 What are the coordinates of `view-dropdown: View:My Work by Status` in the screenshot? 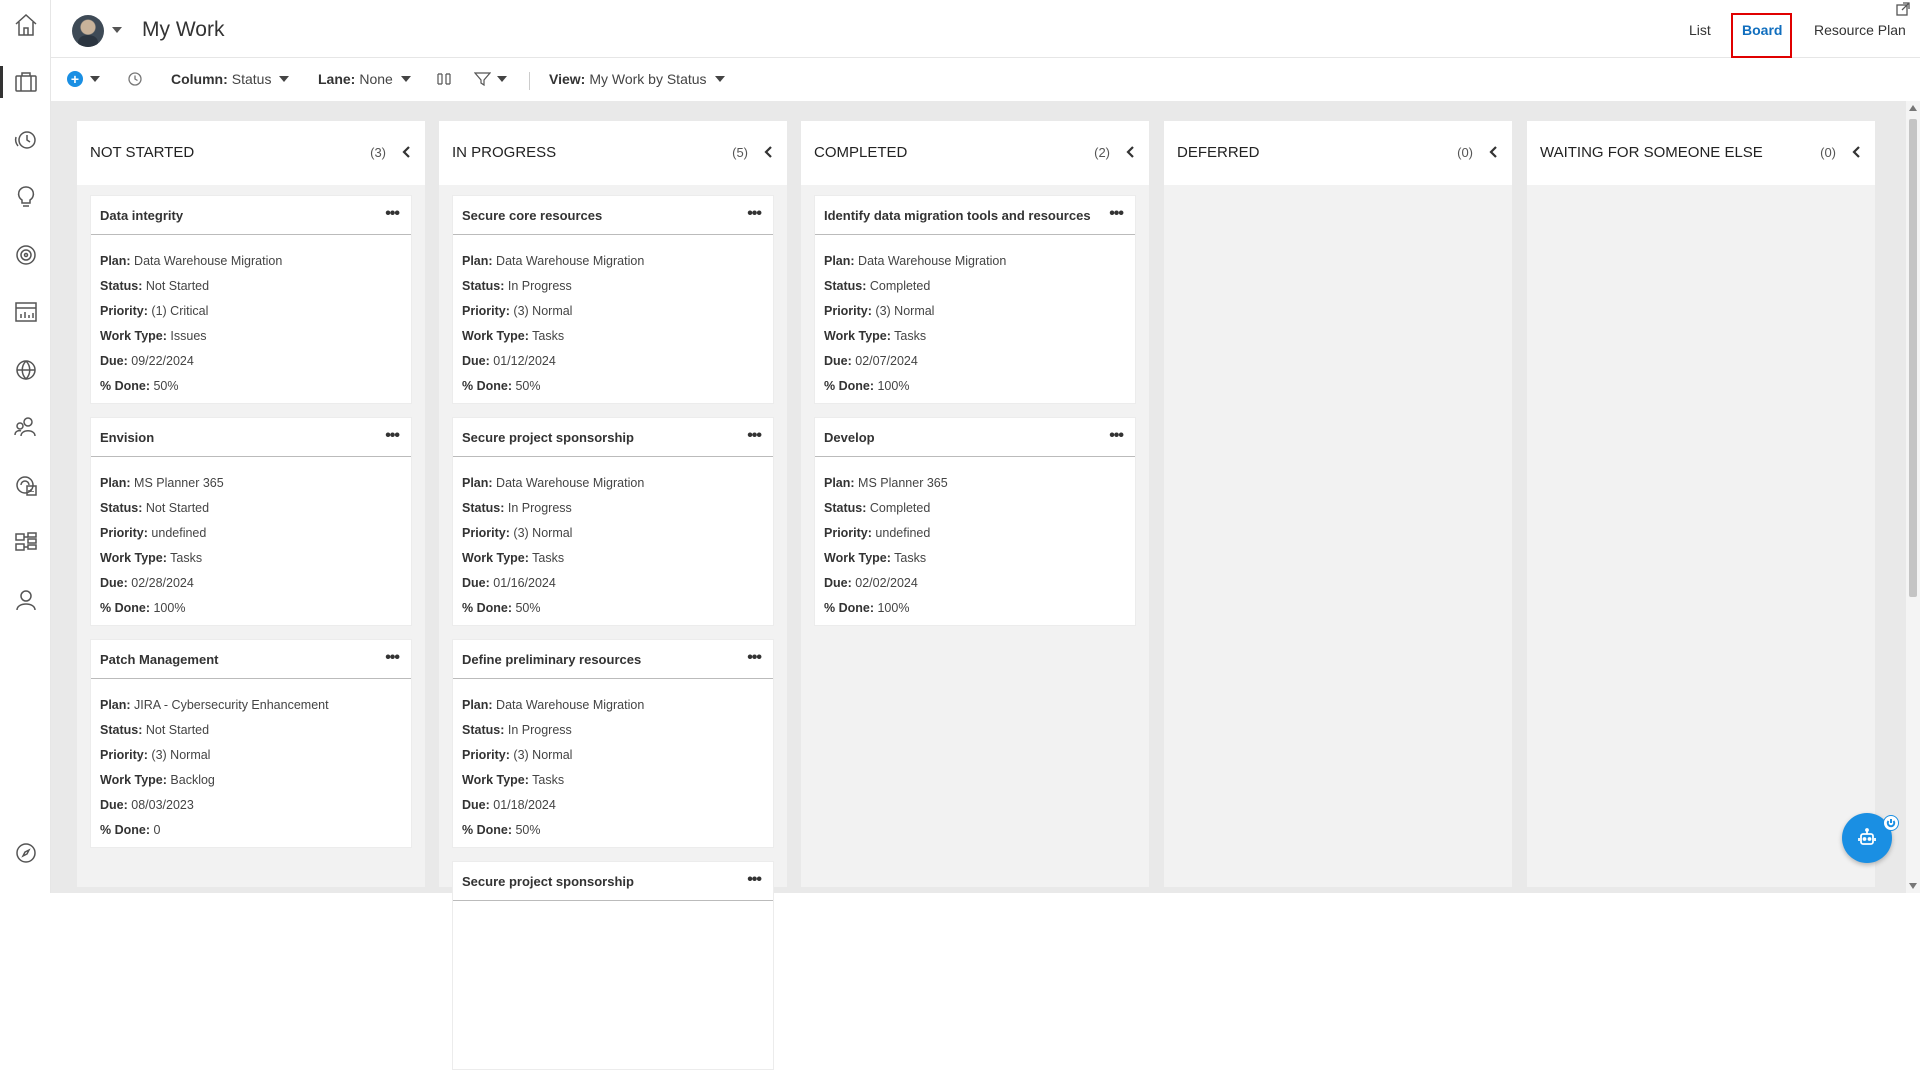 It's located at (637, 79).